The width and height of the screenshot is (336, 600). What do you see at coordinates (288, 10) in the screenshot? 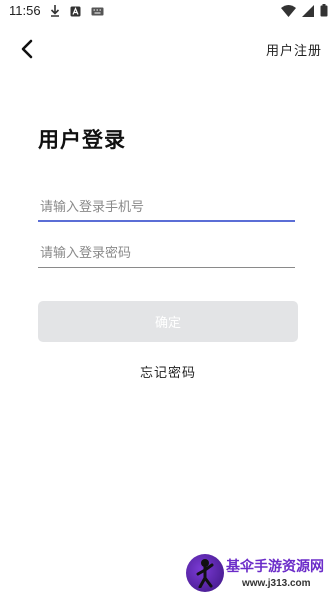
I see `wifi-icon` at bounding box center [288, 10].